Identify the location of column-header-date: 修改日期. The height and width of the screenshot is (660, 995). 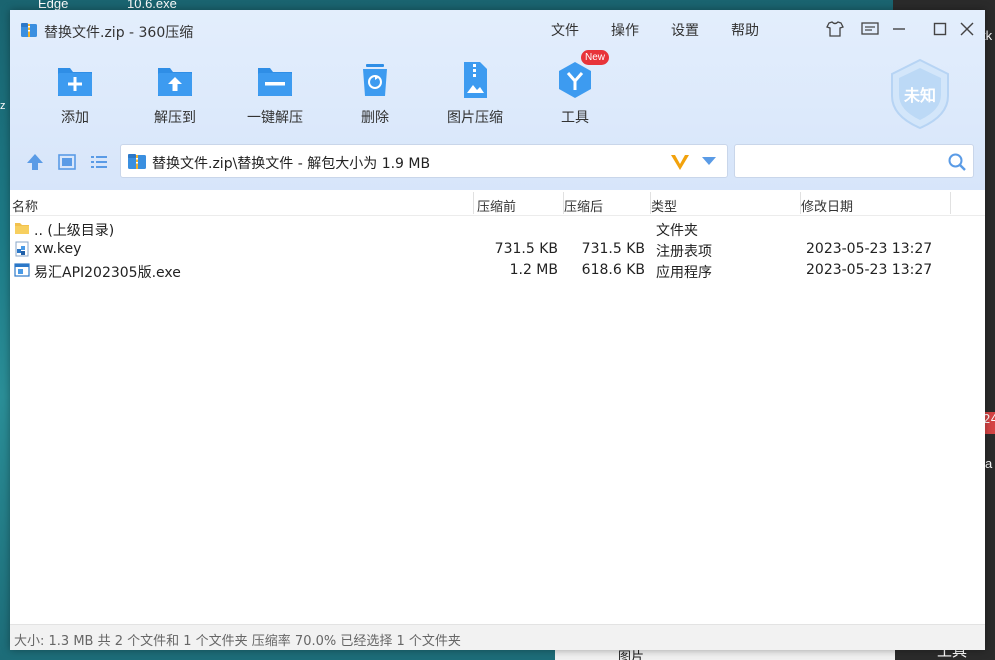
(827, 205).